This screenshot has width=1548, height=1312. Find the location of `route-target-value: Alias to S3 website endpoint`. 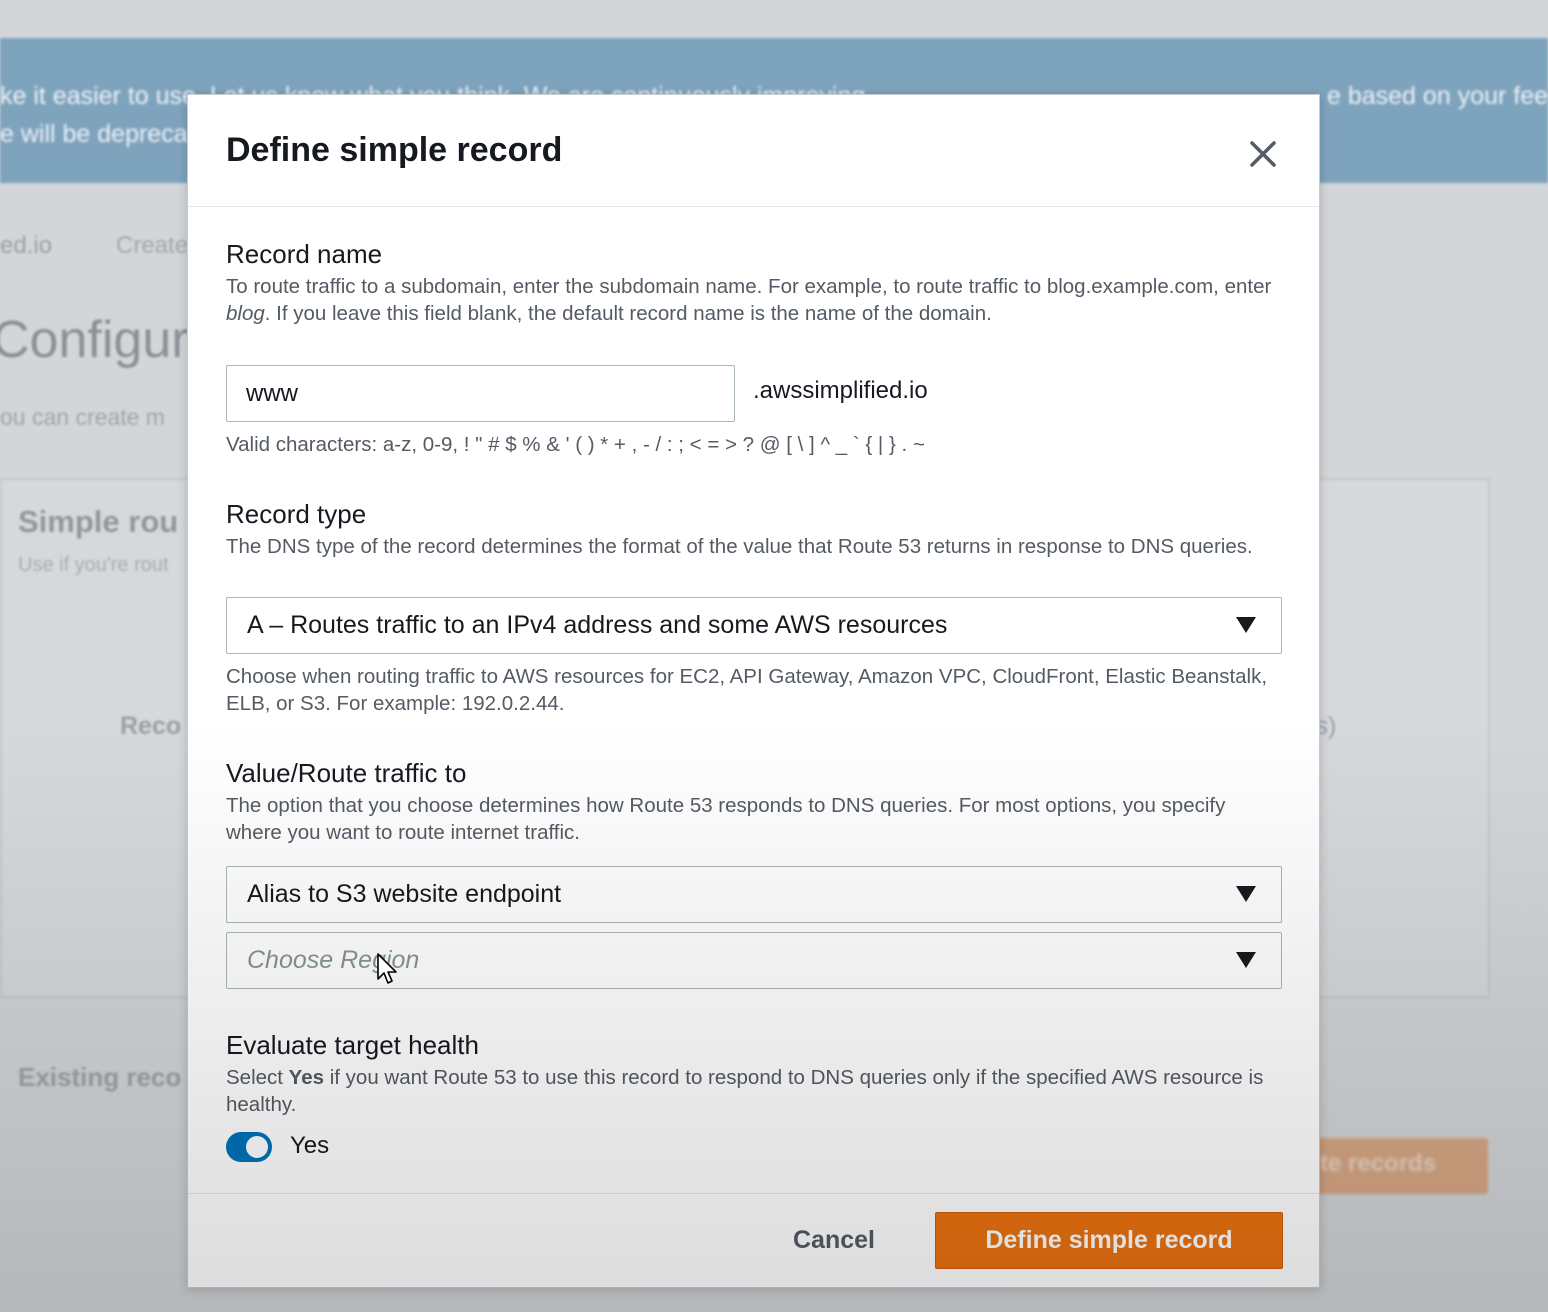

route-target-value: Alias to S3 website endpoint is located at coordinates (404, 894).